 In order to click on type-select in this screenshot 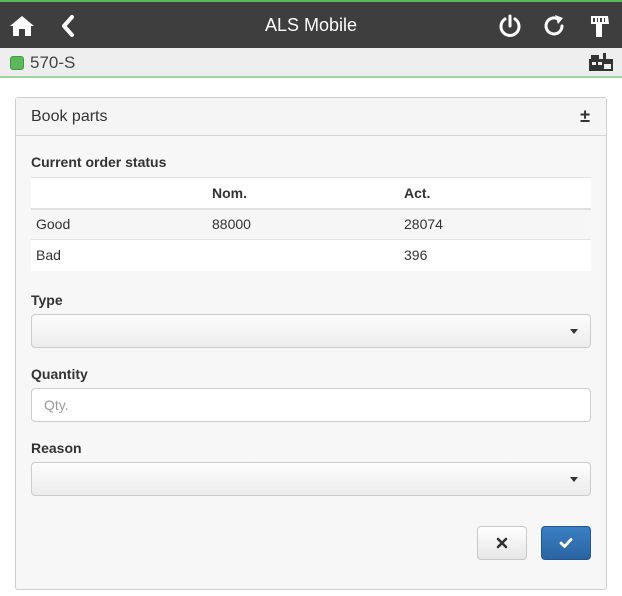, I will do `click(311, 331)`.